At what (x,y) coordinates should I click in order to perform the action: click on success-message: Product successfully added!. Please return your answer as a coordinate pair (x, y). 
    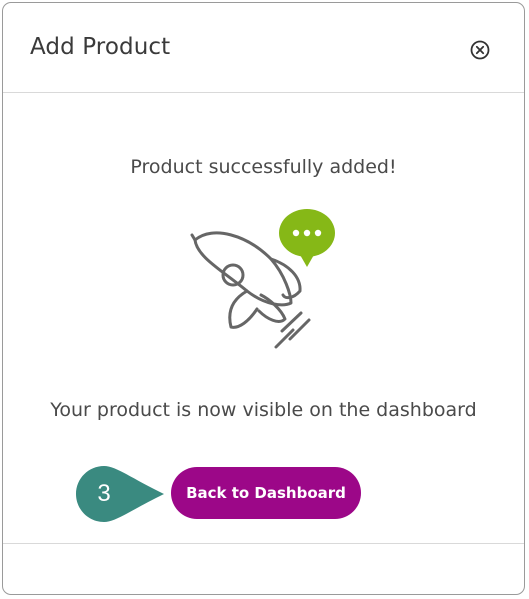
    Looking at the image, I should click on (263, 167).